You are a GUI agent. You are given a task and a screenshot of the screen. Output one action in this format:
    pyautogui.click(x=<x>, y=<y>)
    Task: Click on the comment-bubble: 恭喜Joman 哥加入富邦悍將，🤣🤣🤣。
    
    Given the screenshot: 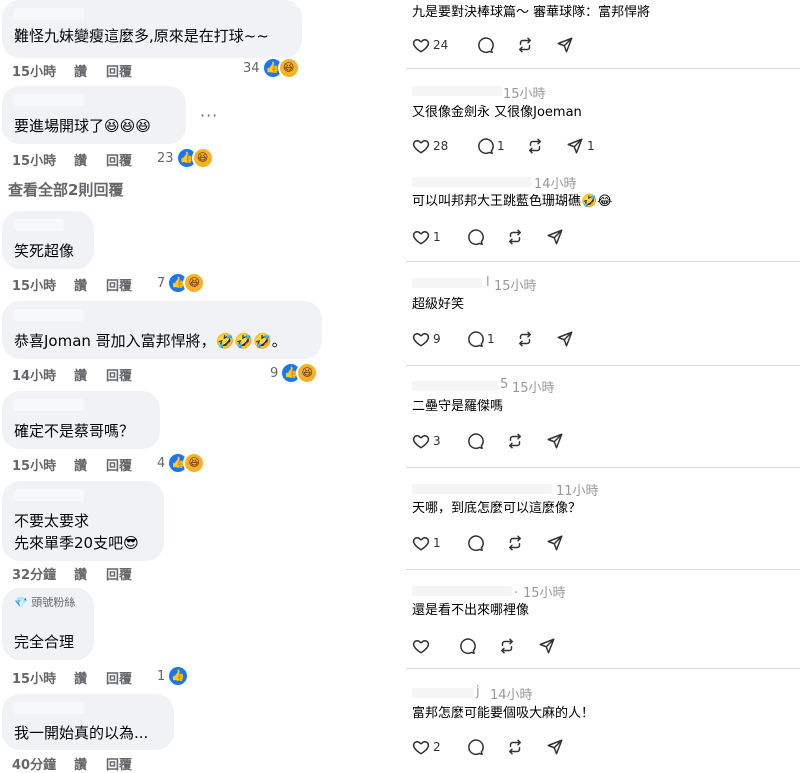 What is the action you would take?
    pyautogui.click(x=162, y=330)
    